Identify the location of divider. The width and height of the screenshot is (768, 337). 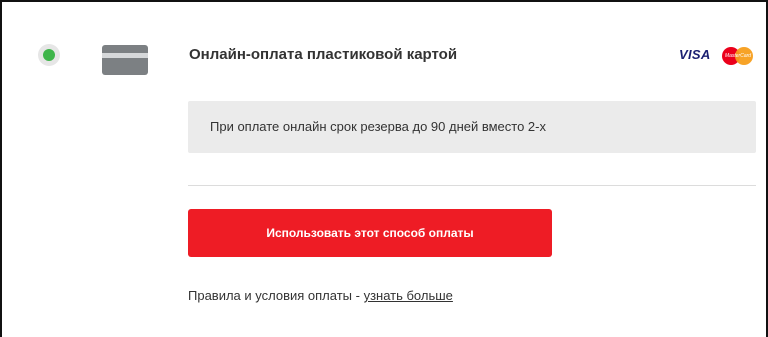
(472, 185).